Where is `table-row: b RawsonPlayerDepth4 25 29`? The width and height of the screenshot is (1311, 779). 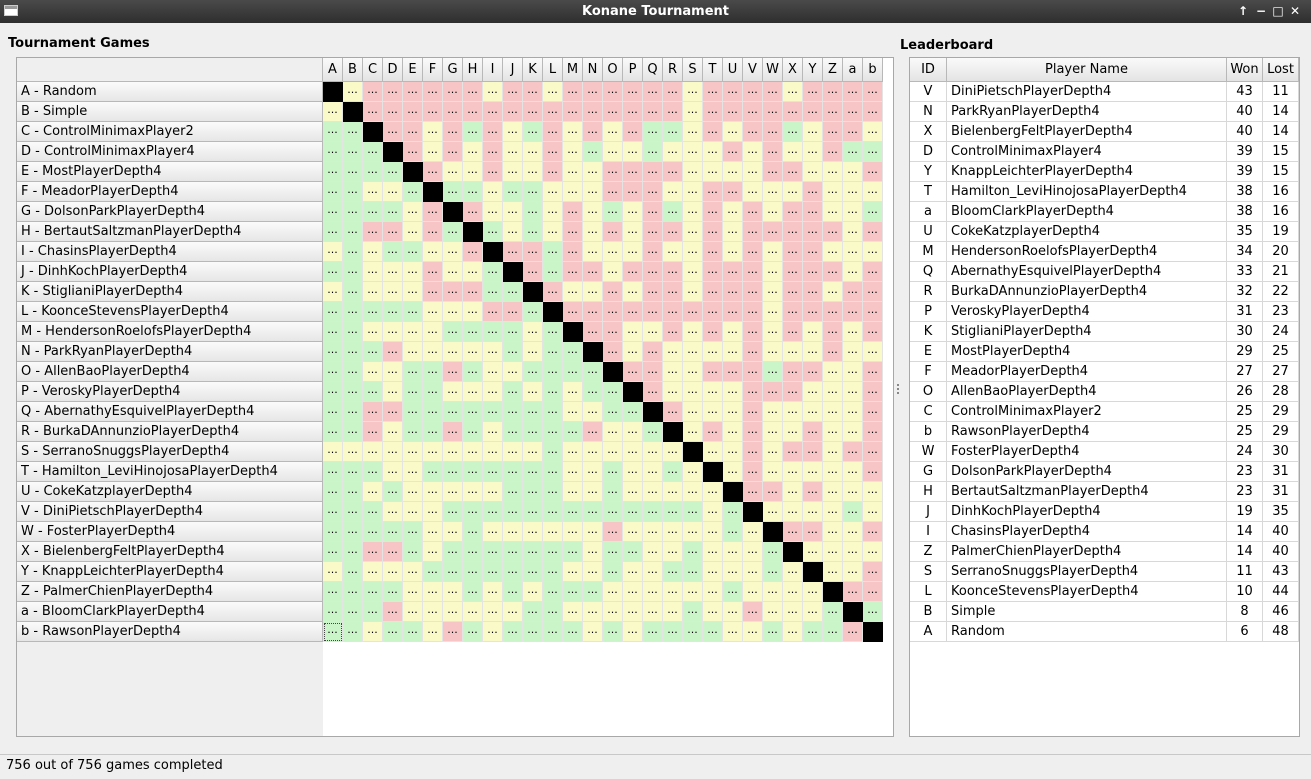
table-row: b RawsonPlayerDepth4 25 29 is located at coordinates (1104, 432).